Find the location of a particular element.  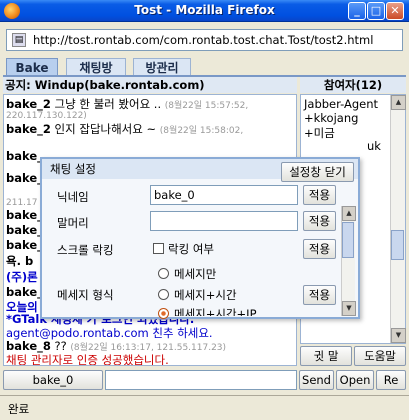

send-button: Send is located at coordinates (316, 380).